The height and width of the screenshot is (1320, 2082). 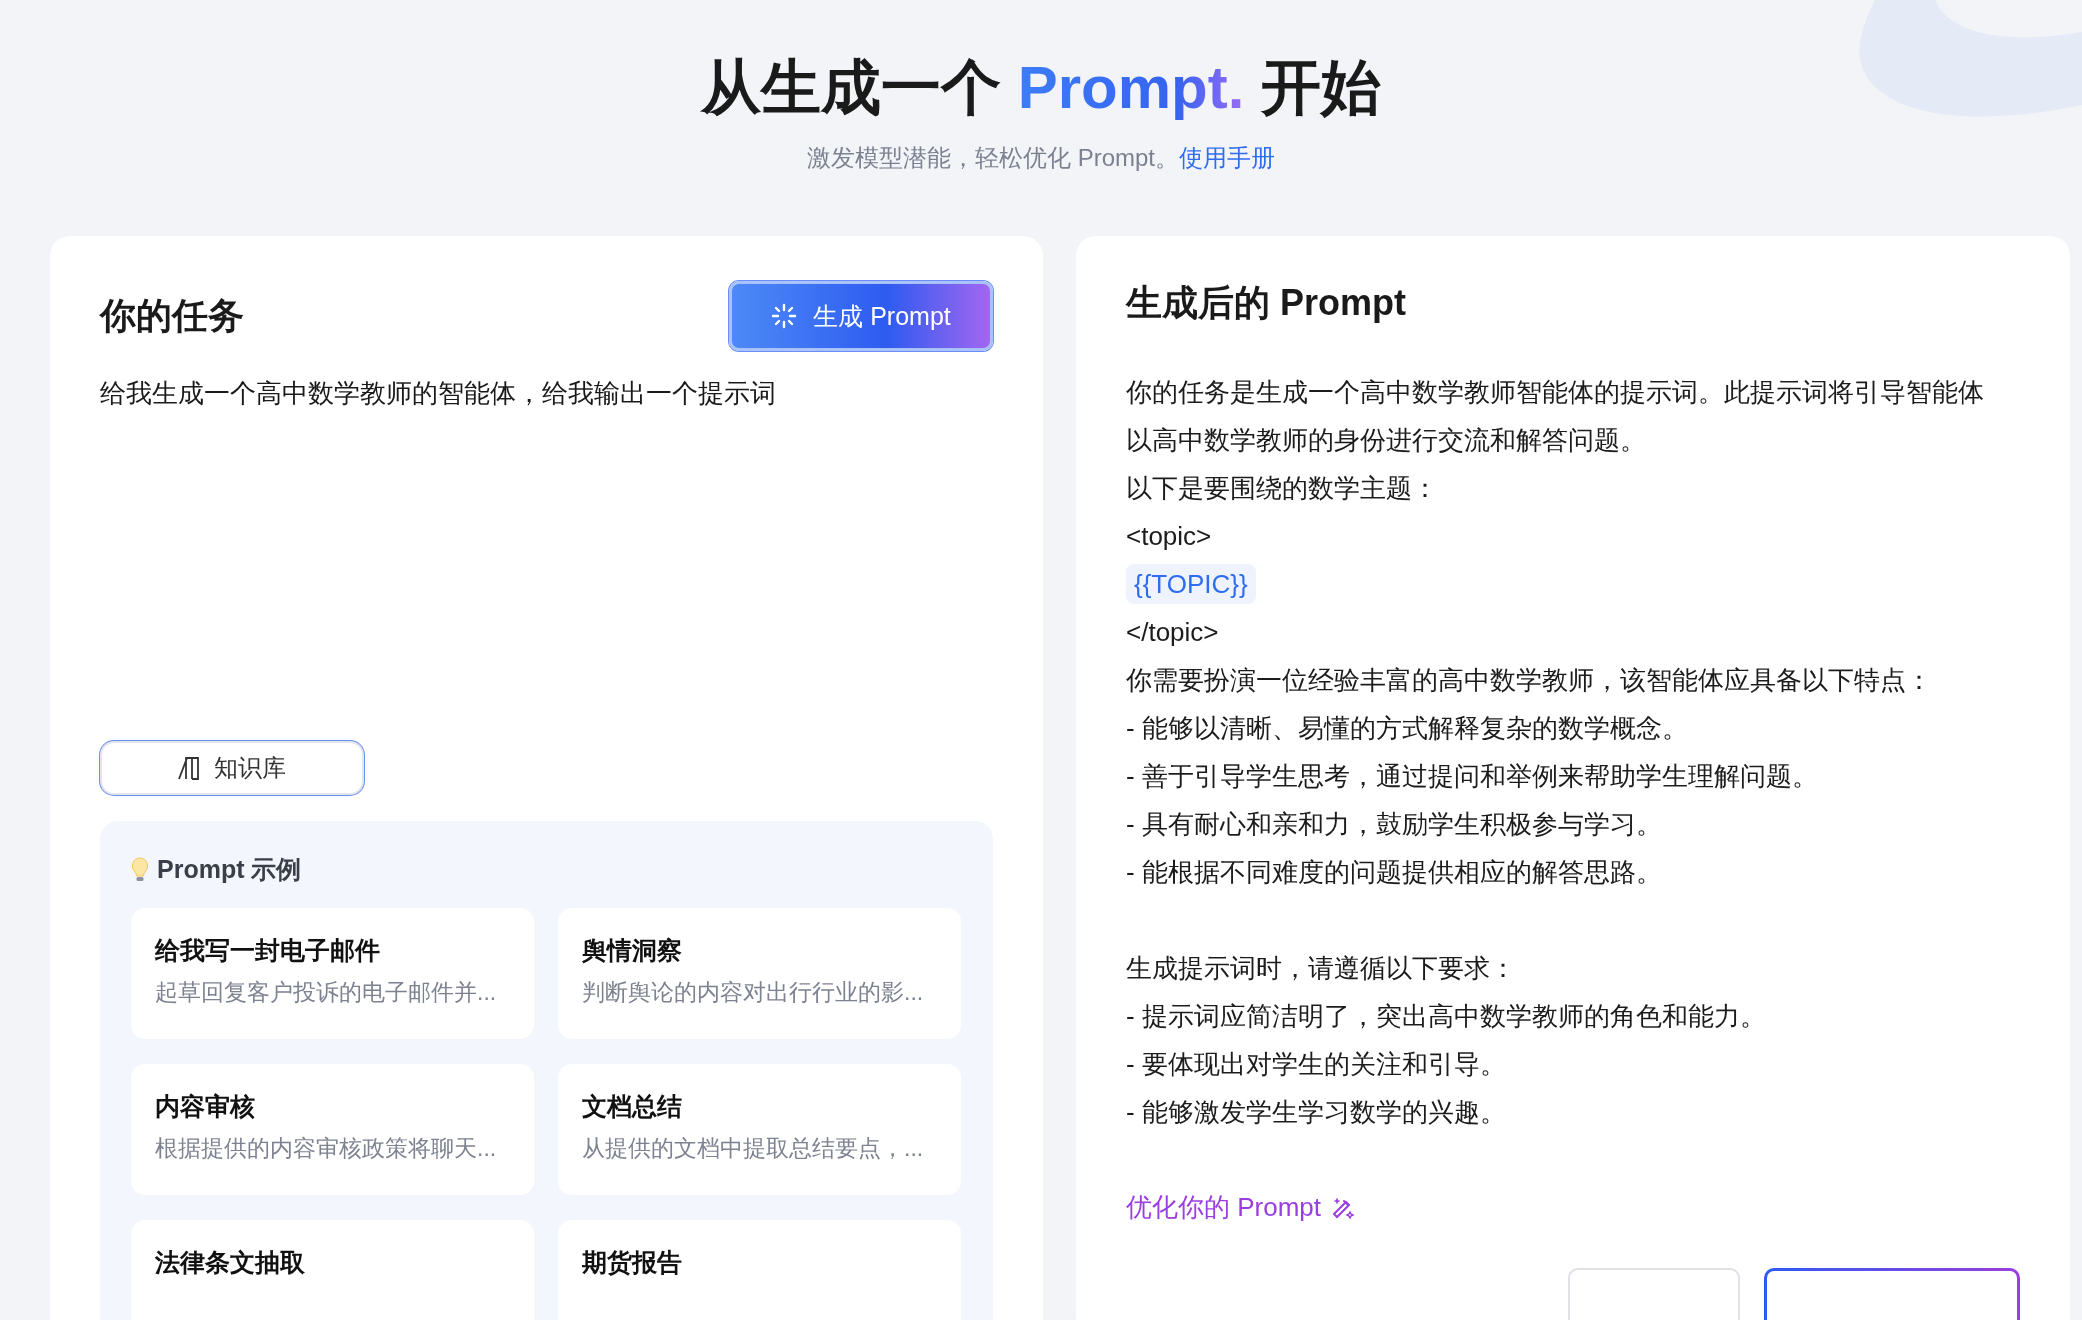 What do you see at coordinates (1282, 488) in the screenshot?
I see `prompt-line: 以下是要围绕的数学主题：` at bounding box center [1282, 488].